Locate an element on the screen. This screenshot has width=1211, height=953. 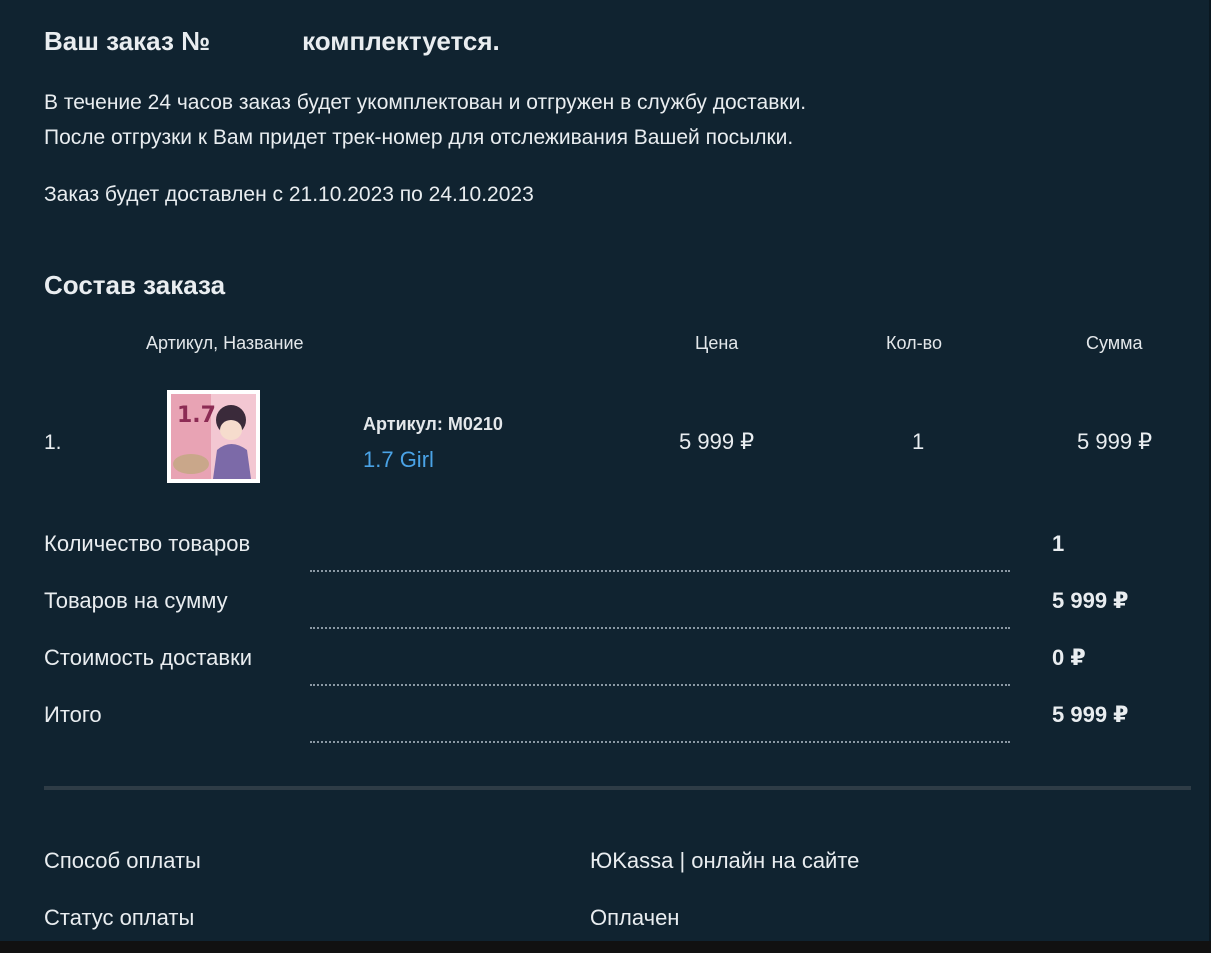
title-suffix: комплектуется. is located at coordinates (401, 41).